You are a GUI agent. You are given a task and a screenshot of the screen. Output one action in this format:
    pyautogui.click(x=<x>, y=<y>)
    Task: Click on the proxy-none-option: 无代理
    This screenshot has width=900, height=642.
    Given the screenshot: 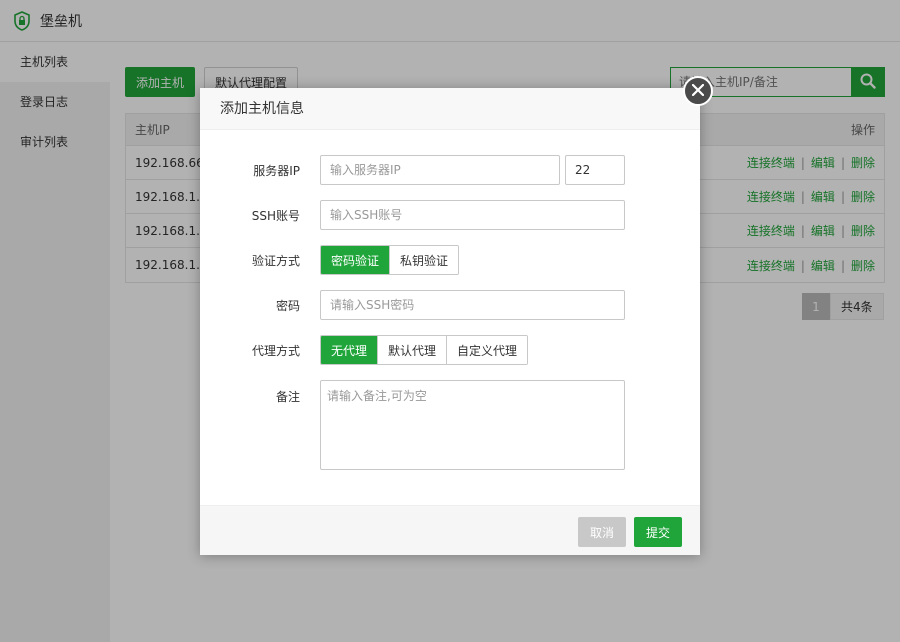 What is the action you would take?
    pyautogui.click(x=350, y=350)
    